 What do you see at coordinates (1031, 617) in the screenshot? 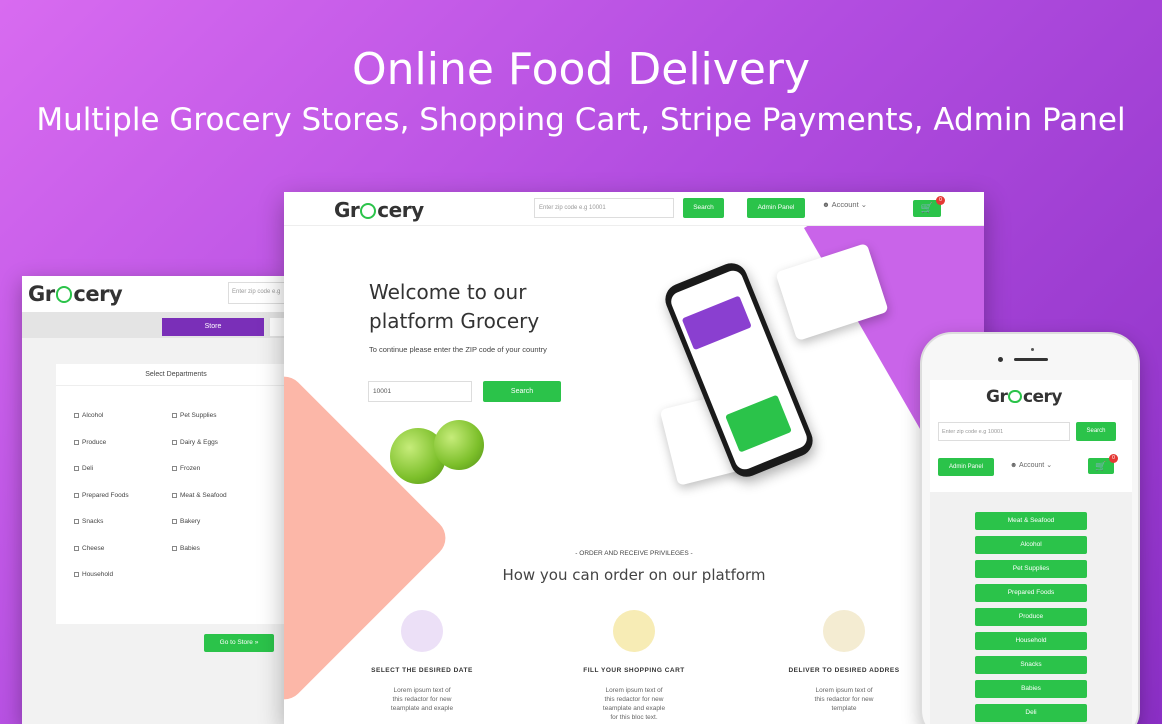
I see `category-button: Produce` at bounding box center [1031, 617].